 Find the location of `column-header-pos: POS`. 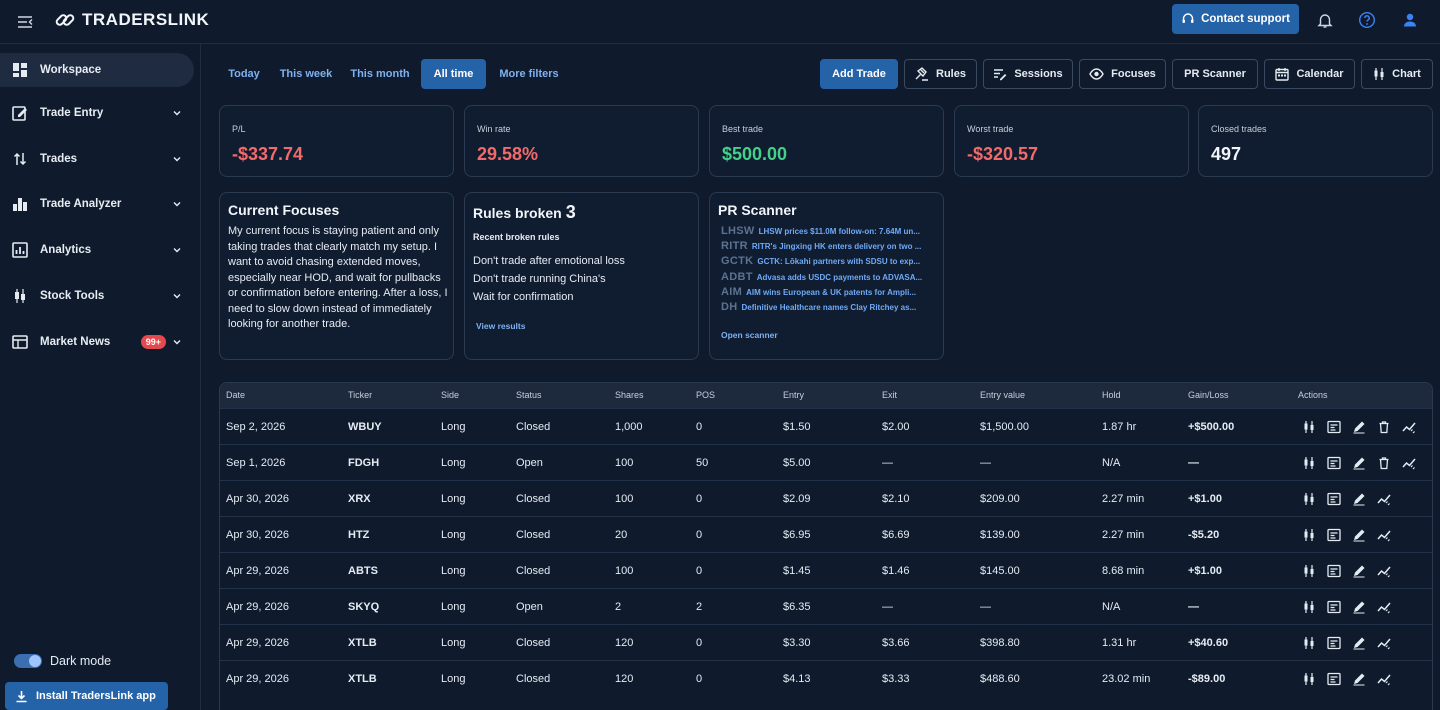

column-header-pos: POS is located at coordinates (705, 395).